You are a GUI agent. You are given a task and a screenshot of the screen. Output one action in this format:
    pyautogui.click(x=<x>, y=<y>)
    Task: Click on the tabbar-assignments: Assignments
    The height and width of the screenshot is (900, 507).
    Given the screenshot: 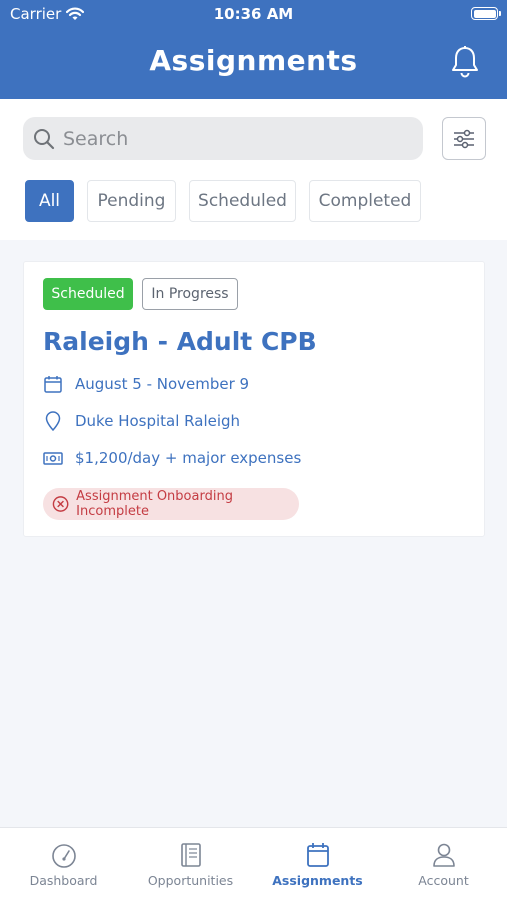 What is the action you would take?
    pyautogui.click(x=317, y=864)
    